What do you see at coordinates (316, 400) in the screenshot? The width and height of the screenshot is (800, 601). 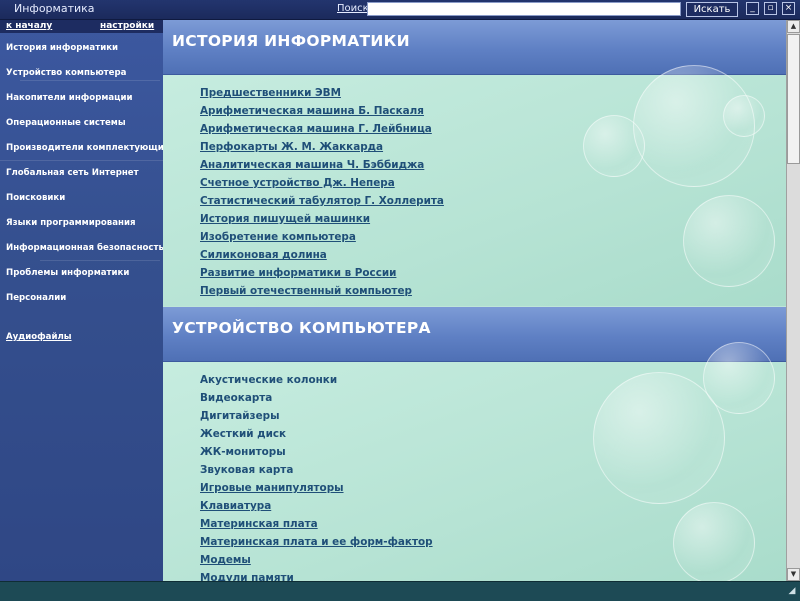 I see `list-item: Видеокарта` at bounding box center [316, 400].